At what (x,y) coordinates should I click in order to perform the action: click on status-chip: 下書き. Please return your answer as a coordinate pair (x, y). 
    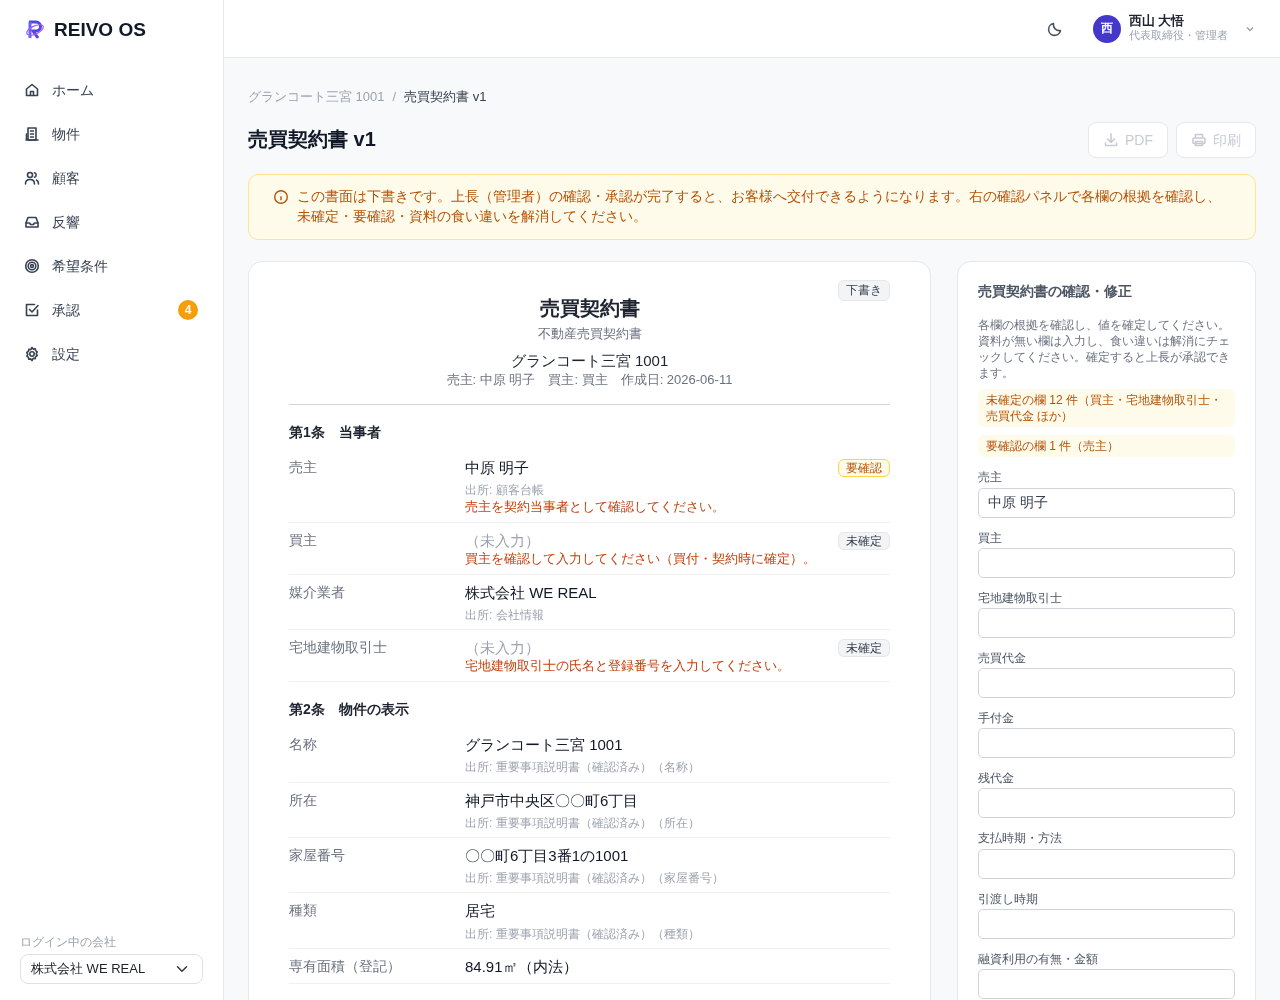
    Looking at the image, I should click on (864, 290).